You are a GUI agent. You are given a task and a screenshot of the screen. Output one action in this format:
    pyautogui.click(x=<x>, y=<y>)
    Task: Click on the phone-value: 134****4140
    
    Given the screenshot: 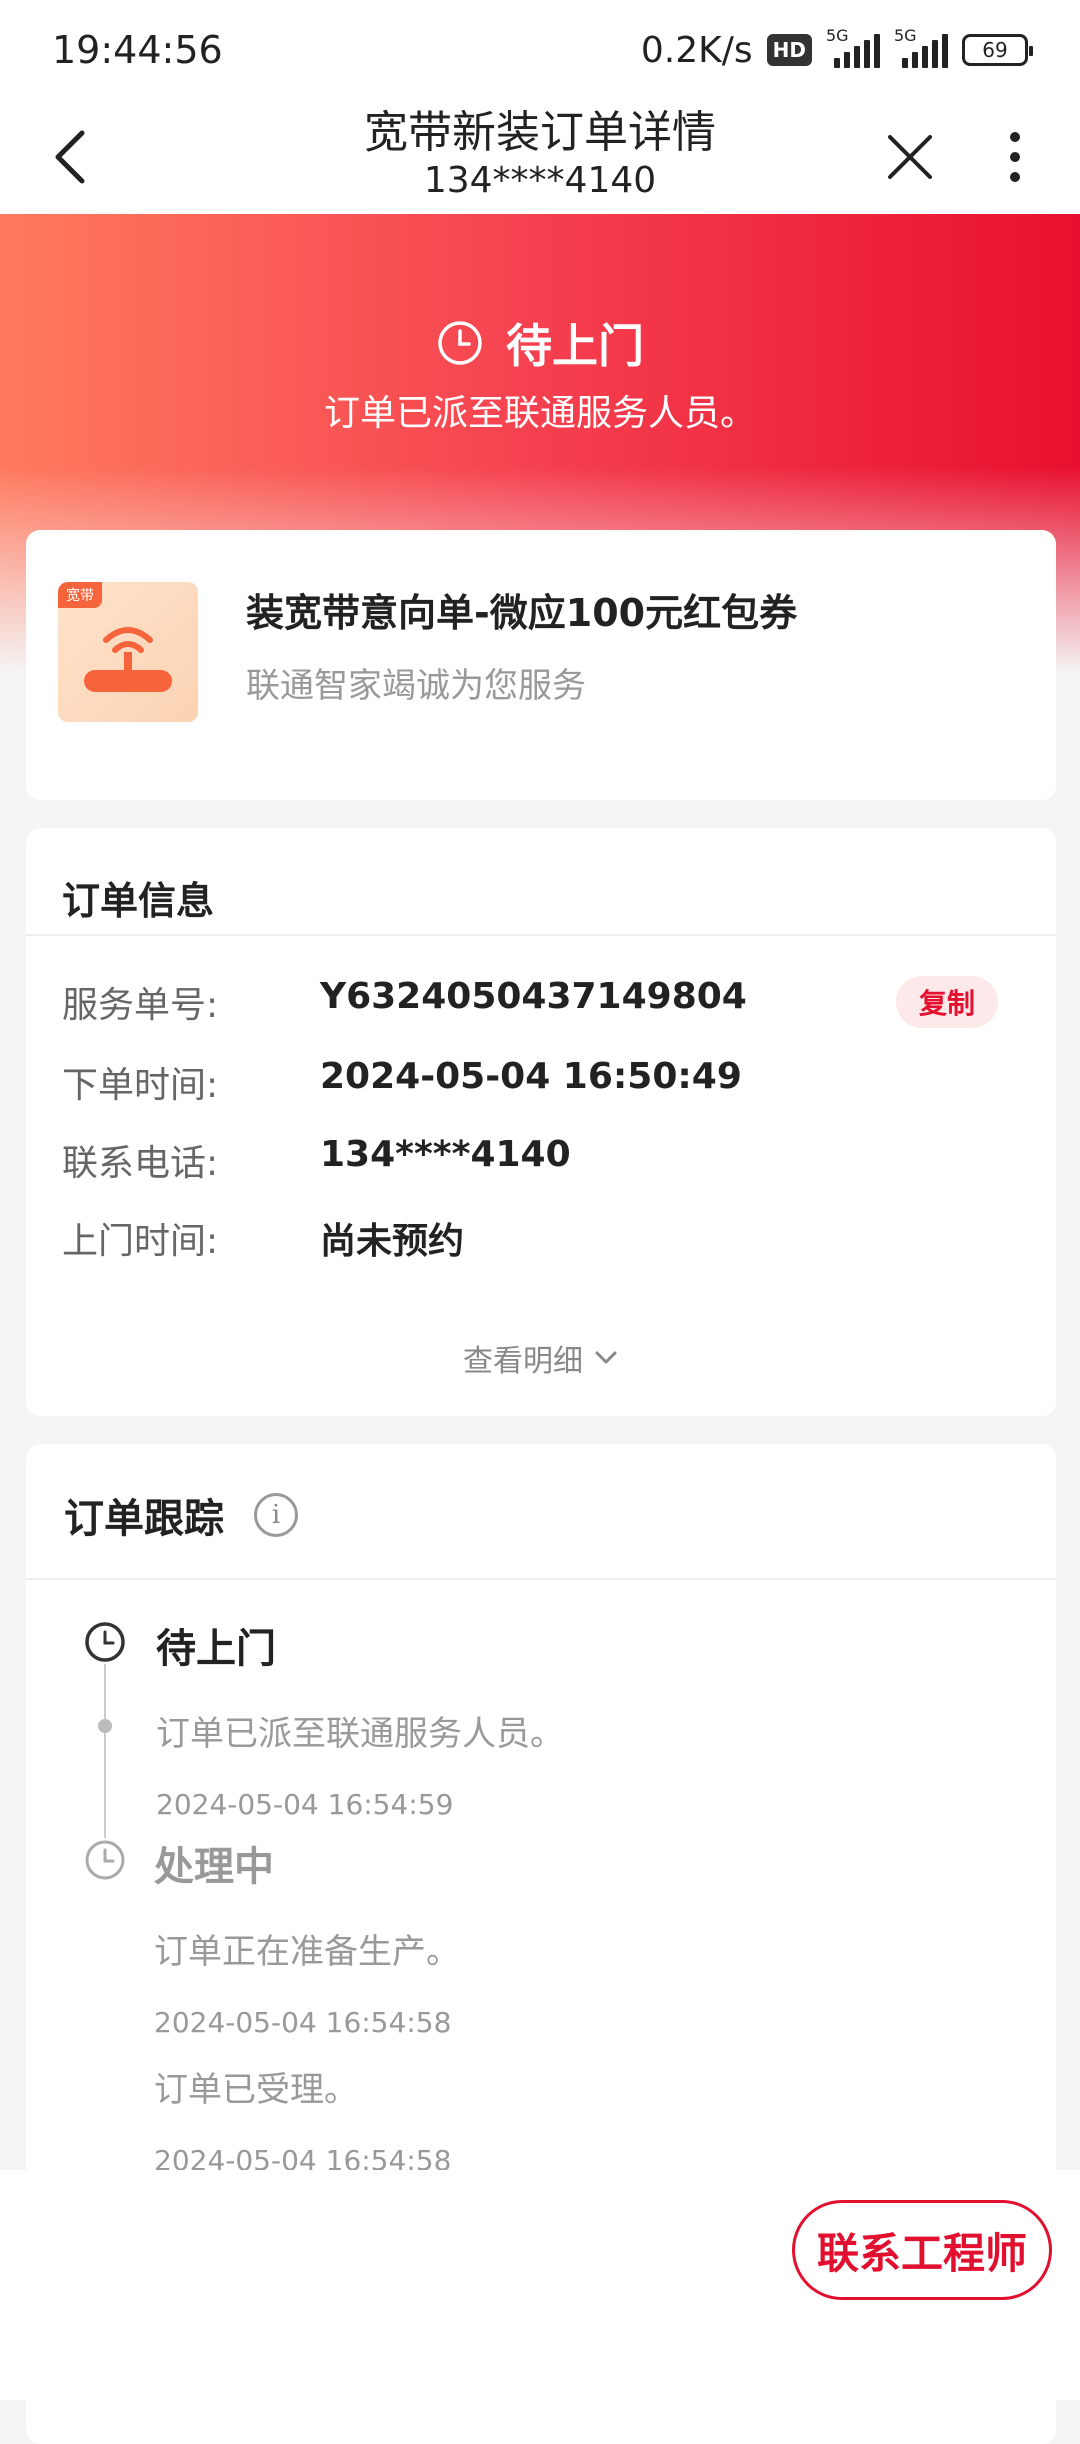 What is the action you would take?
    pyautogui.click(x=445, y=1154)
    